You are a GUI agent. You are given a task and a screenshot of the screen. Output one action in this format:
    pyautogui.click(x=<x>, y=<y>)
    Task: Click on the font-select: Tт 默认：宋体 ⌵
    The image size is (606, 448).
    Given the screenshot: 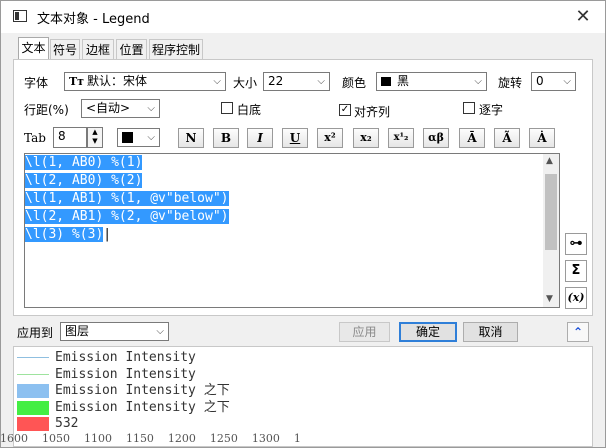 What is the action you would take?
    pyautogui.click(x=145, y=81)
    